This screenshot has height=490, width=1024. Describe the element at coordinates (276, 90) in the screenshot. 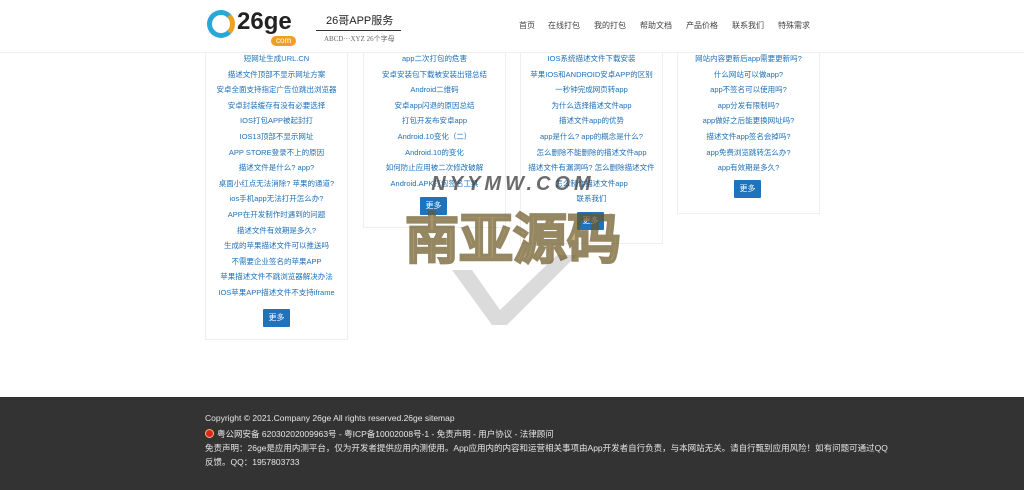

I see `list-item: 安卓全面支持指定广告位跳出浏览器` at that location.